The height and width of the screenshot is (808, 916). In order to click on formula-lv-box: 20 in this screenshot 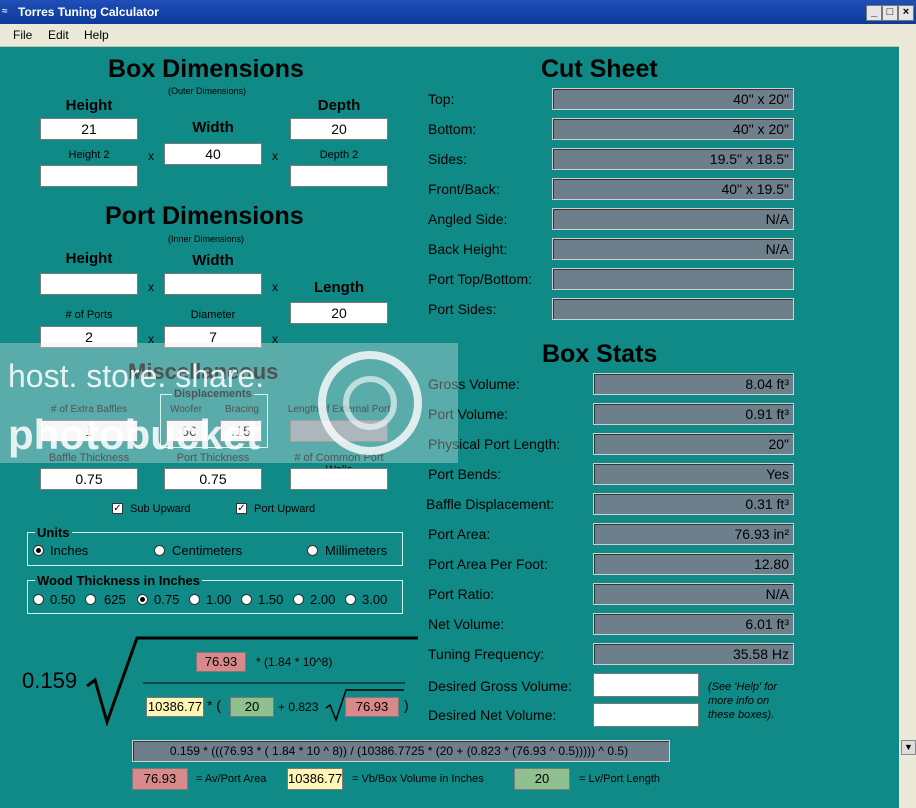, I will do `click(252, 707)`.